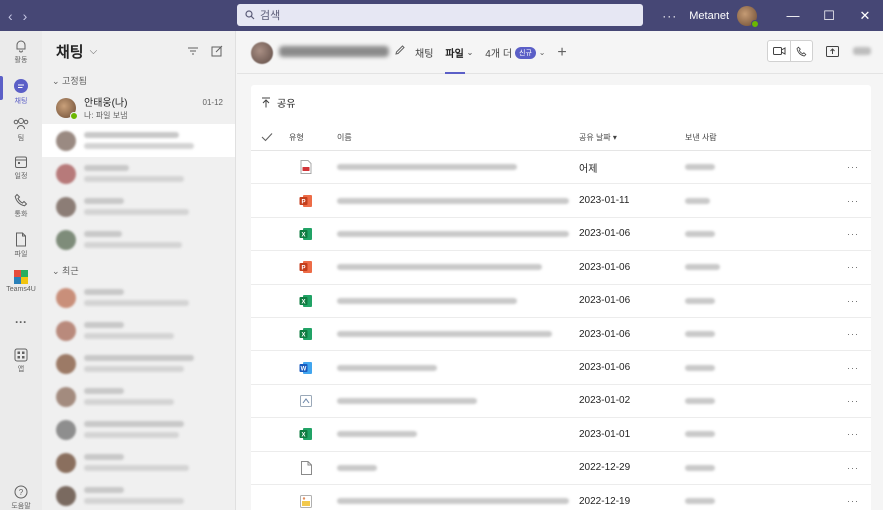 This screenshot has height=510, width=883. I want to click on rail-item-activity: 활동, so click(21, 52).